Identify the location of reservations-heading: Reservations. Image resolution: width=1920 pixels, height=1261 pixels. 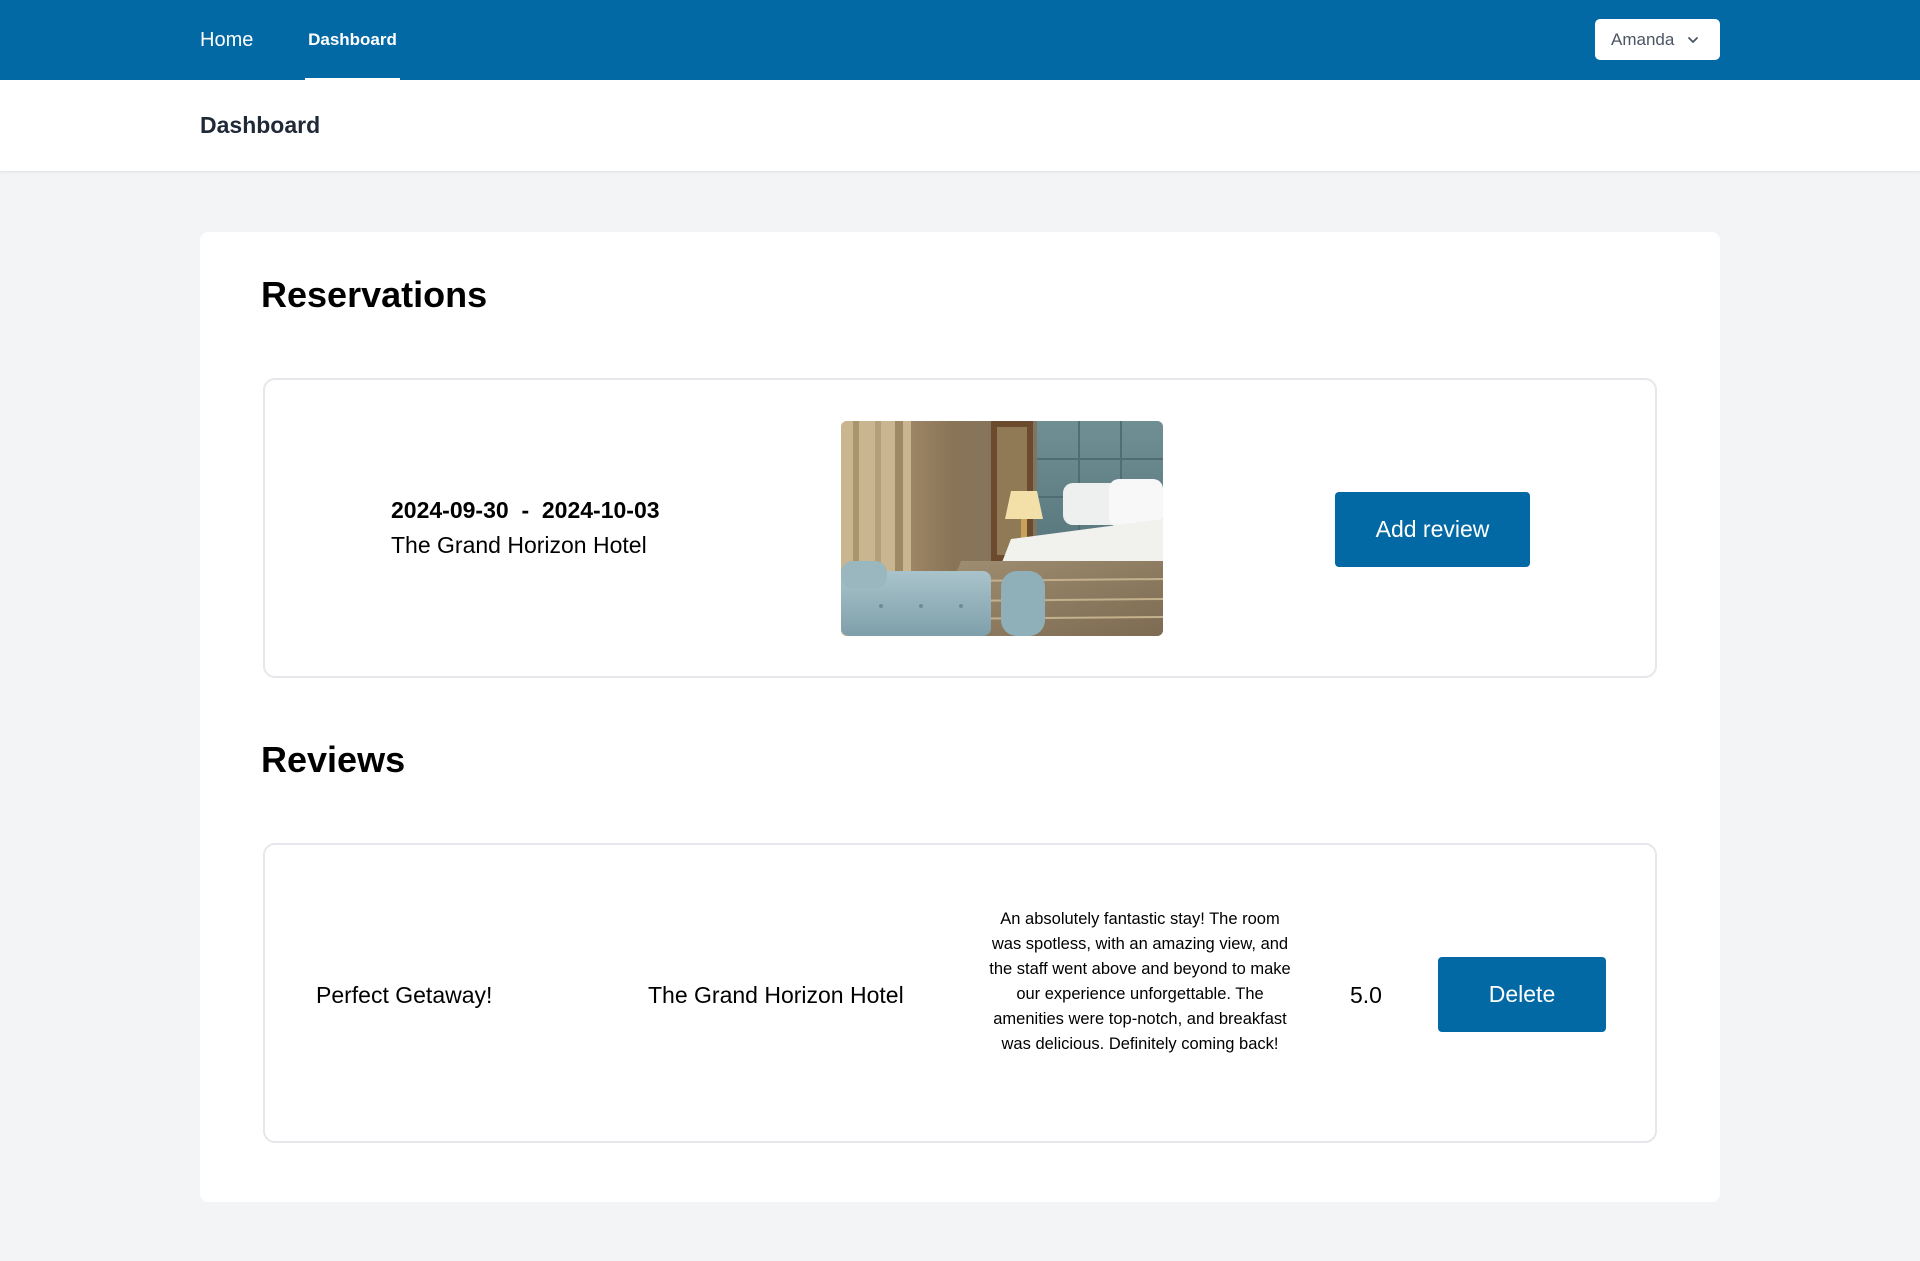
(374, 294).